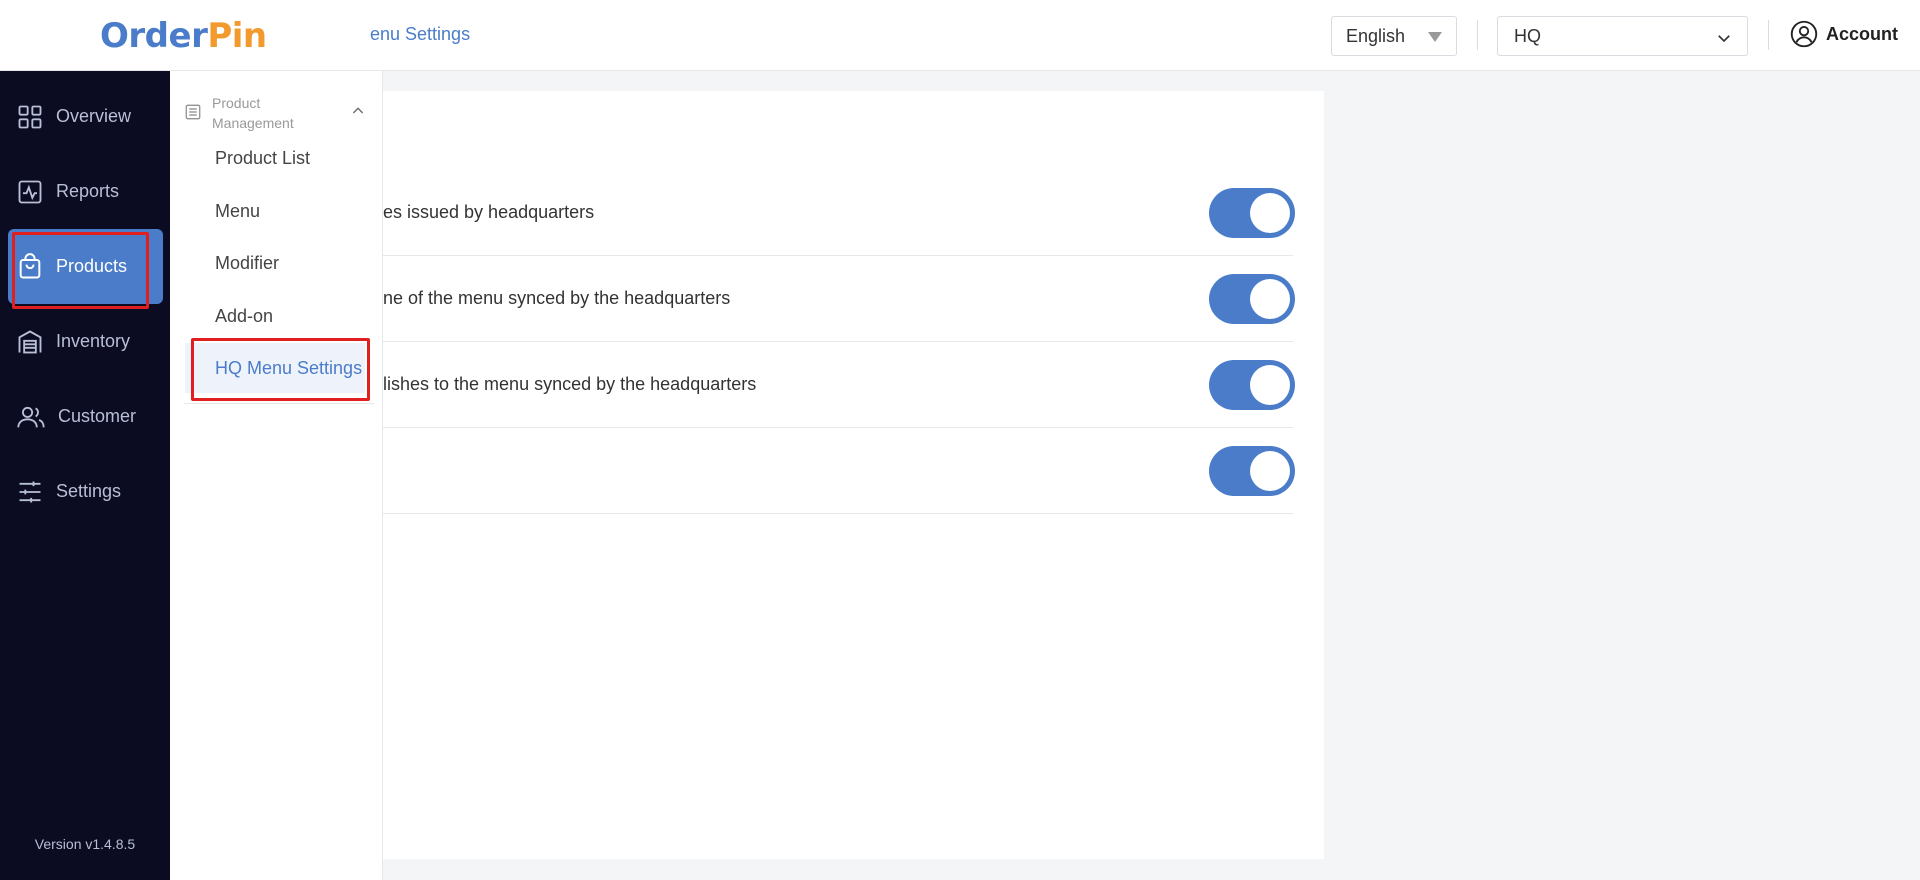  What do you see at coordinates (30, 191) in the screenshot?
I see `activity-icon` at bounding box center [30, 191].